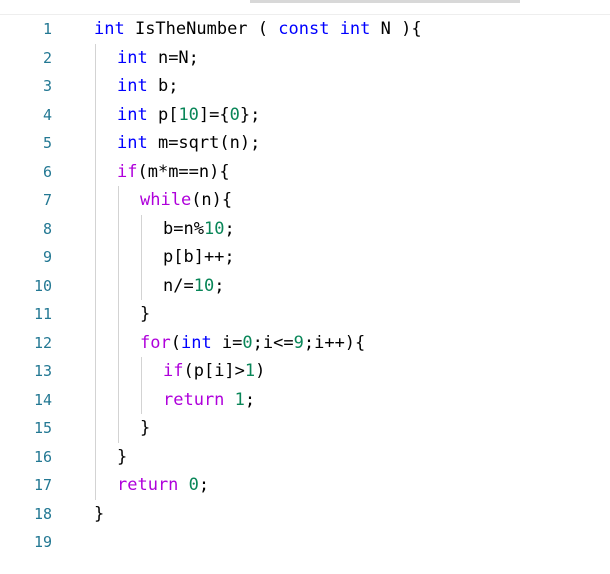  Describe the element at coordinates (214, 114) in the screenshot. I see `code-token-plain: ]={` at that location.